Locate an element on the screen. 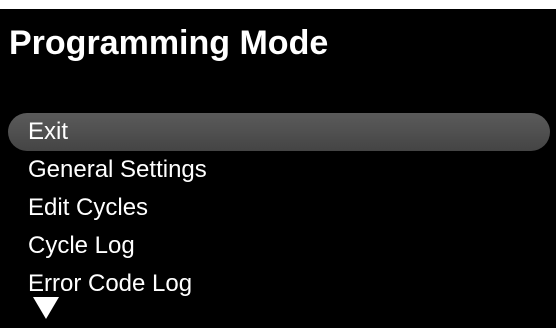  menu-item-general-settings: General Settings is located at coordinates (278, 170).